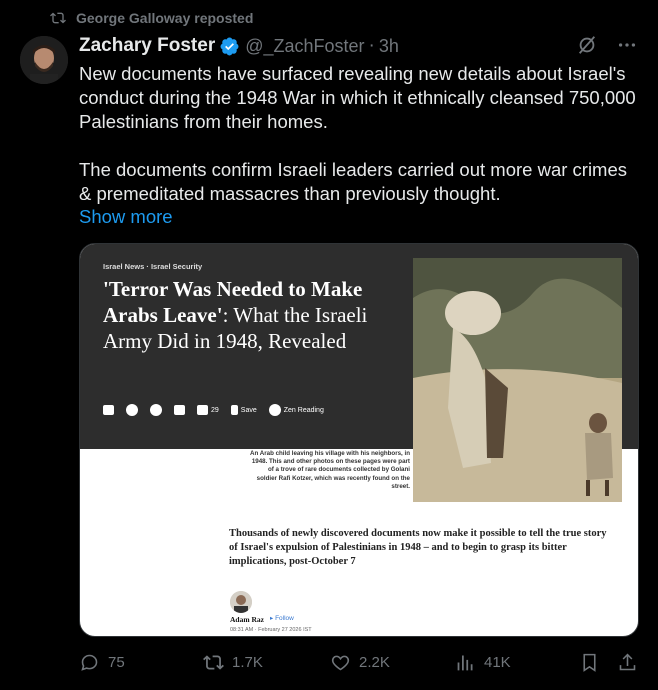 Image resolution: width=658 pixels, height=690 pixels. What do you see at coordinates (179, 410) in the screenshot?
I see `print-icon` at bounding box center [179, 410].